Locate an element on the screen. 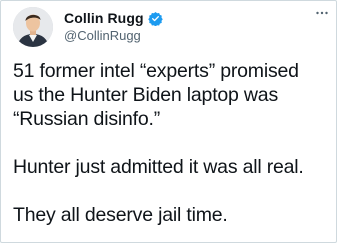 This screenshot has height=245, width=339. tweet-text-line: Hunter just admitted it was all real. is located at coordinates (158, 167).